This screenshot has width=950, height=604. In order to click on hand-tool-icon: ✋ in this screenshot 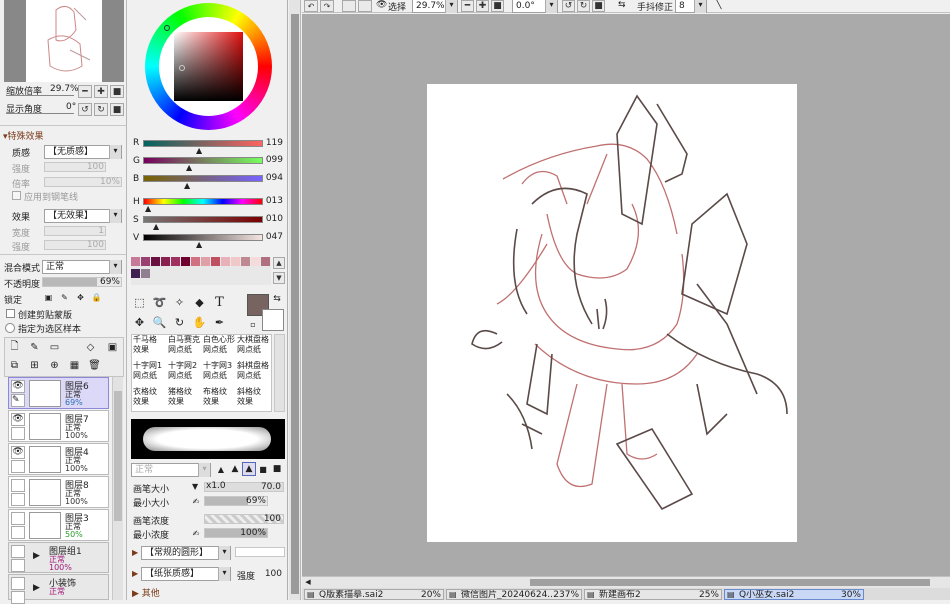, I will do `click(199, 322)`.